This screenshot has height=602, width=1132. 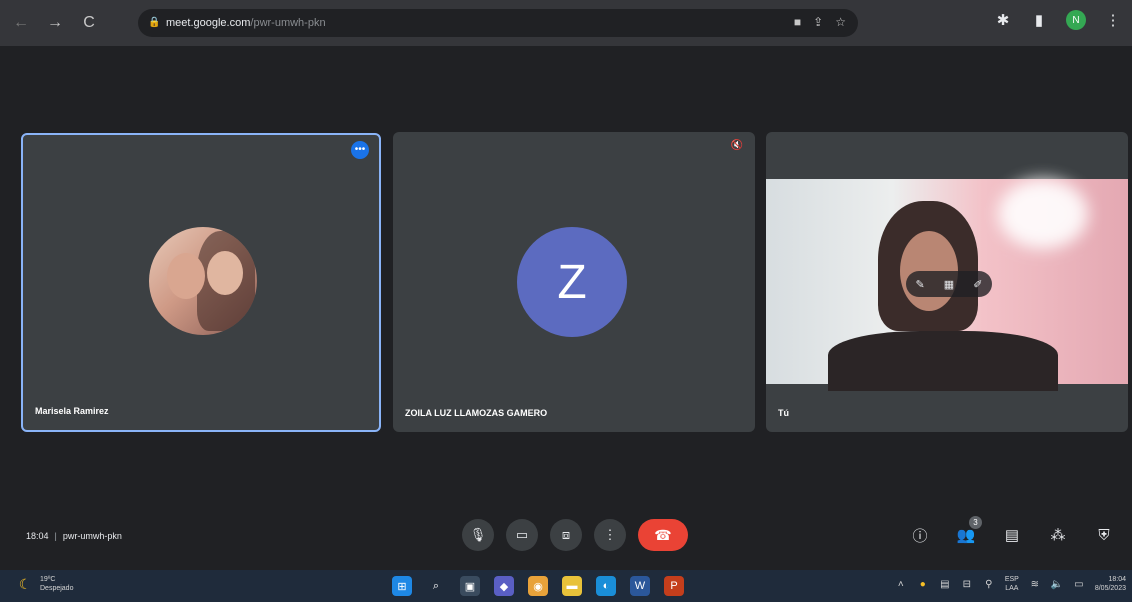 I want to click on url-host: meet.google.com, so click(x=208, y=23).